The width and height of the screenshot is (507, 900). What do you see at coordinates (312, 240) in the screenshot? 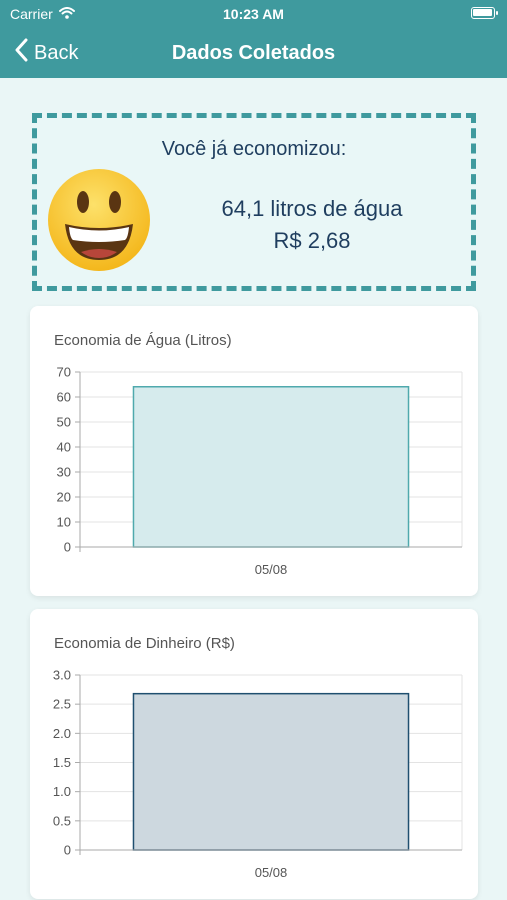
I see `money-savings-value: R$ 2,68` at bounding box center [312, 240].